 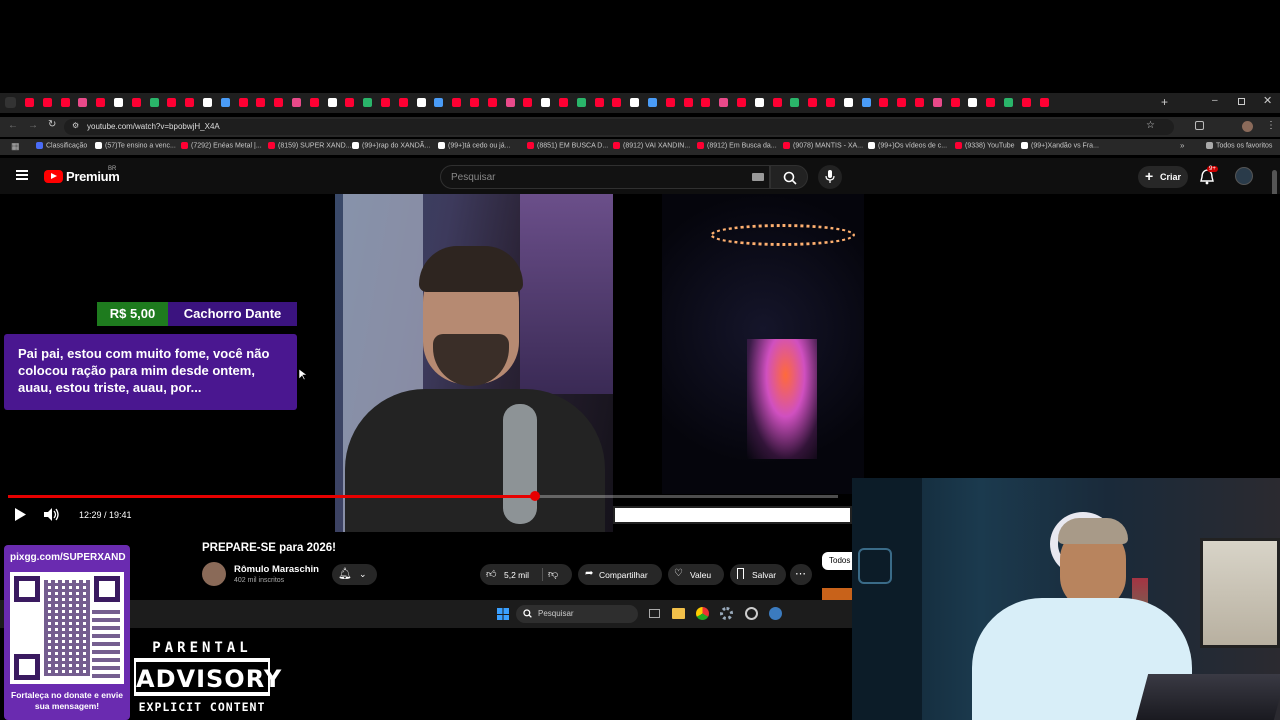 What do you see at coordinates (1244, 176) in the screenshot?
I see `account-avatar` at bounding box center [1244, 176].